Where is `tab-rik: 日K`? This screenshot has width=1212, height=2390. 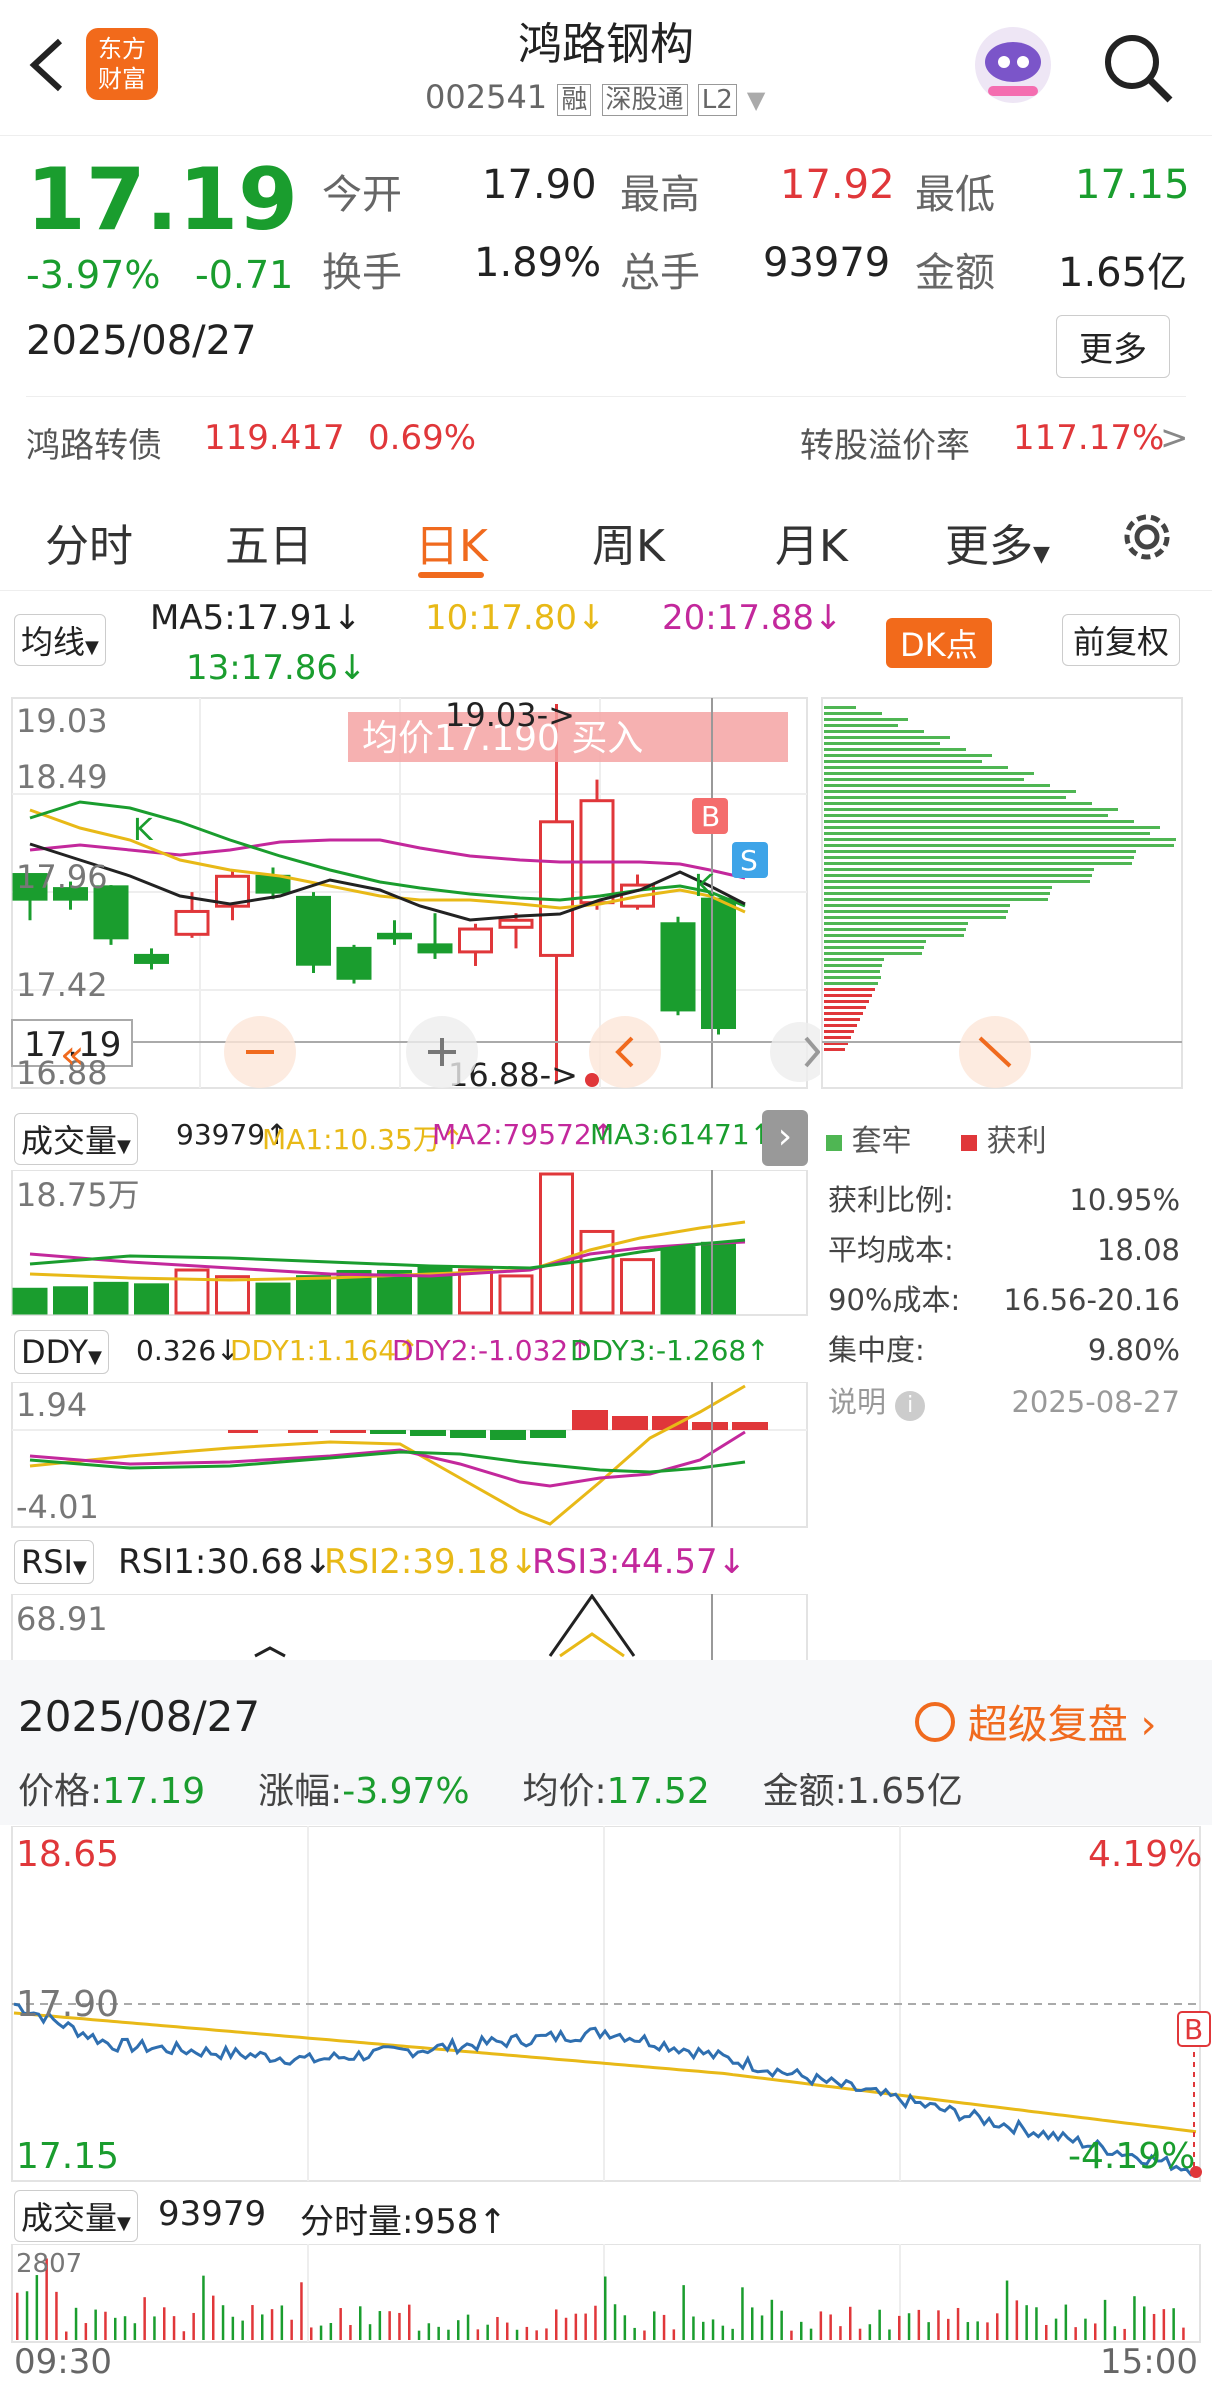 tab-rik: 日K is located at coordinates (451, 542).